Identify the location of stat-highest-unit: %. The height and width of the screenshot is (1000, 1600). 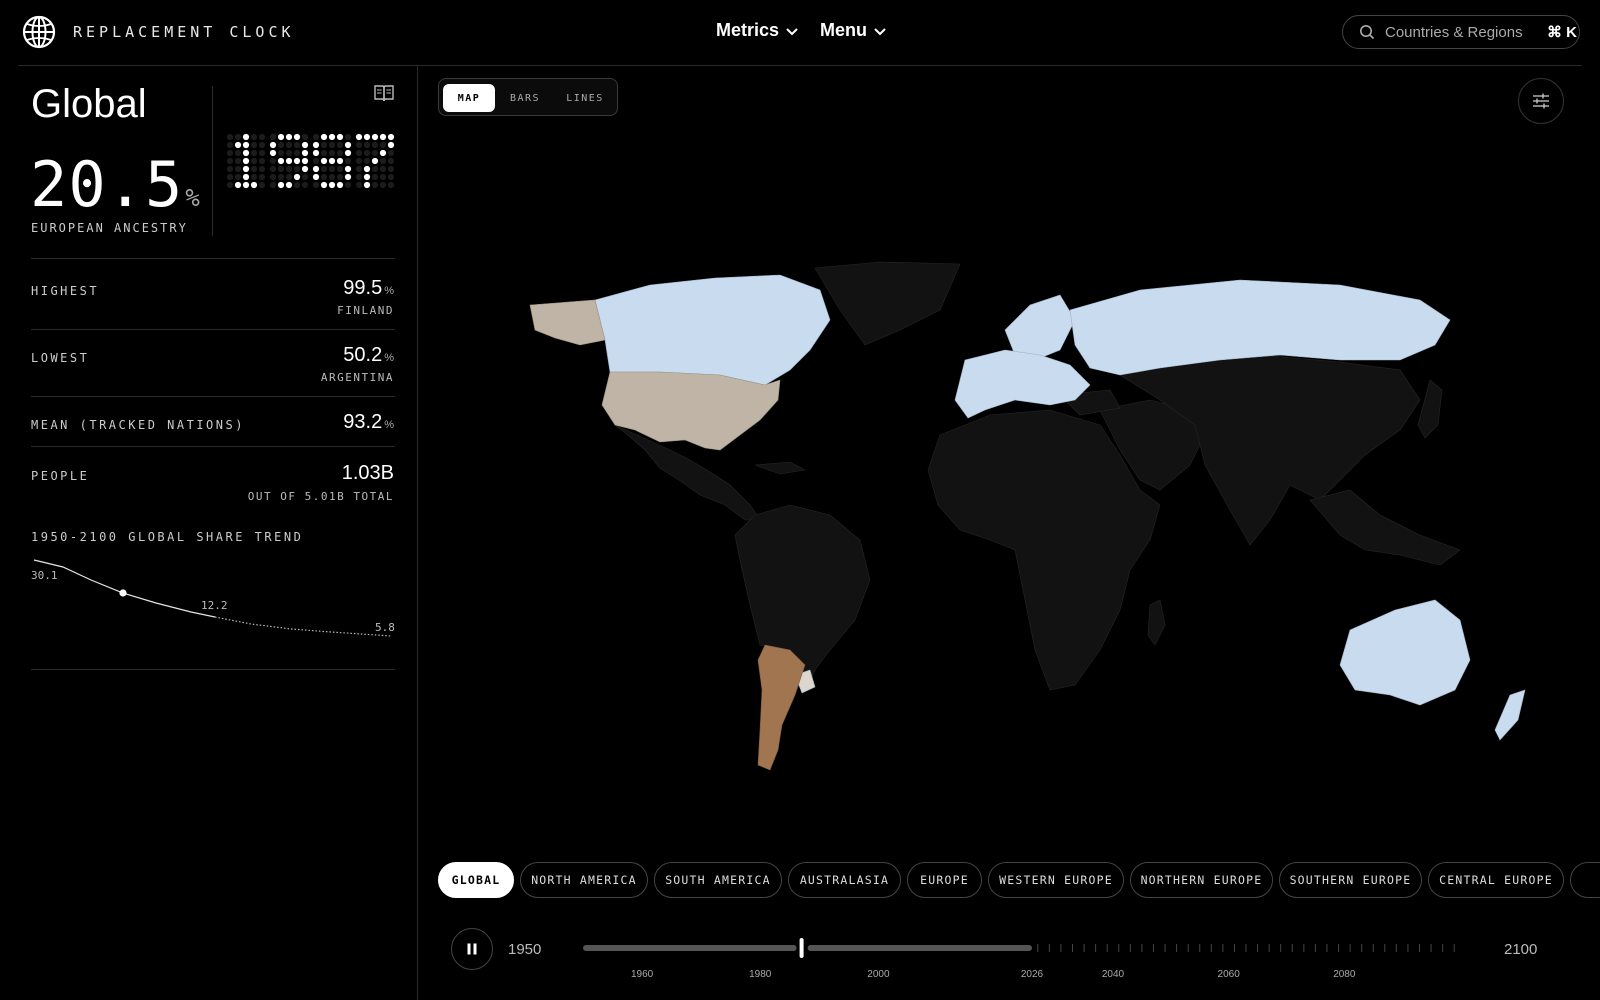
(389, 291).